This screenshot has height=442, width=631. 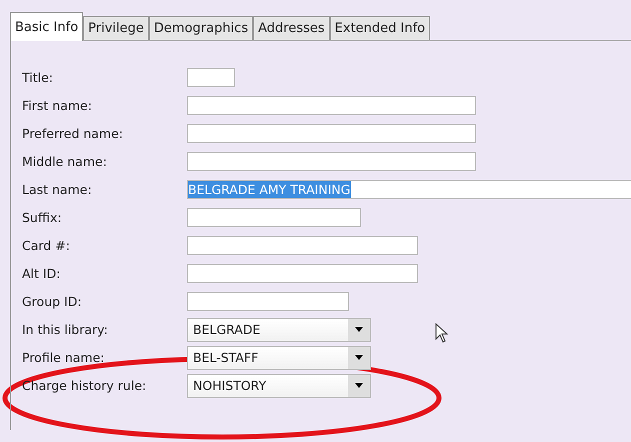 What do you see at coordinates (64, 161) in the screenshot?
I see `field-label: Middle name:` at bounding box center [64, 161].